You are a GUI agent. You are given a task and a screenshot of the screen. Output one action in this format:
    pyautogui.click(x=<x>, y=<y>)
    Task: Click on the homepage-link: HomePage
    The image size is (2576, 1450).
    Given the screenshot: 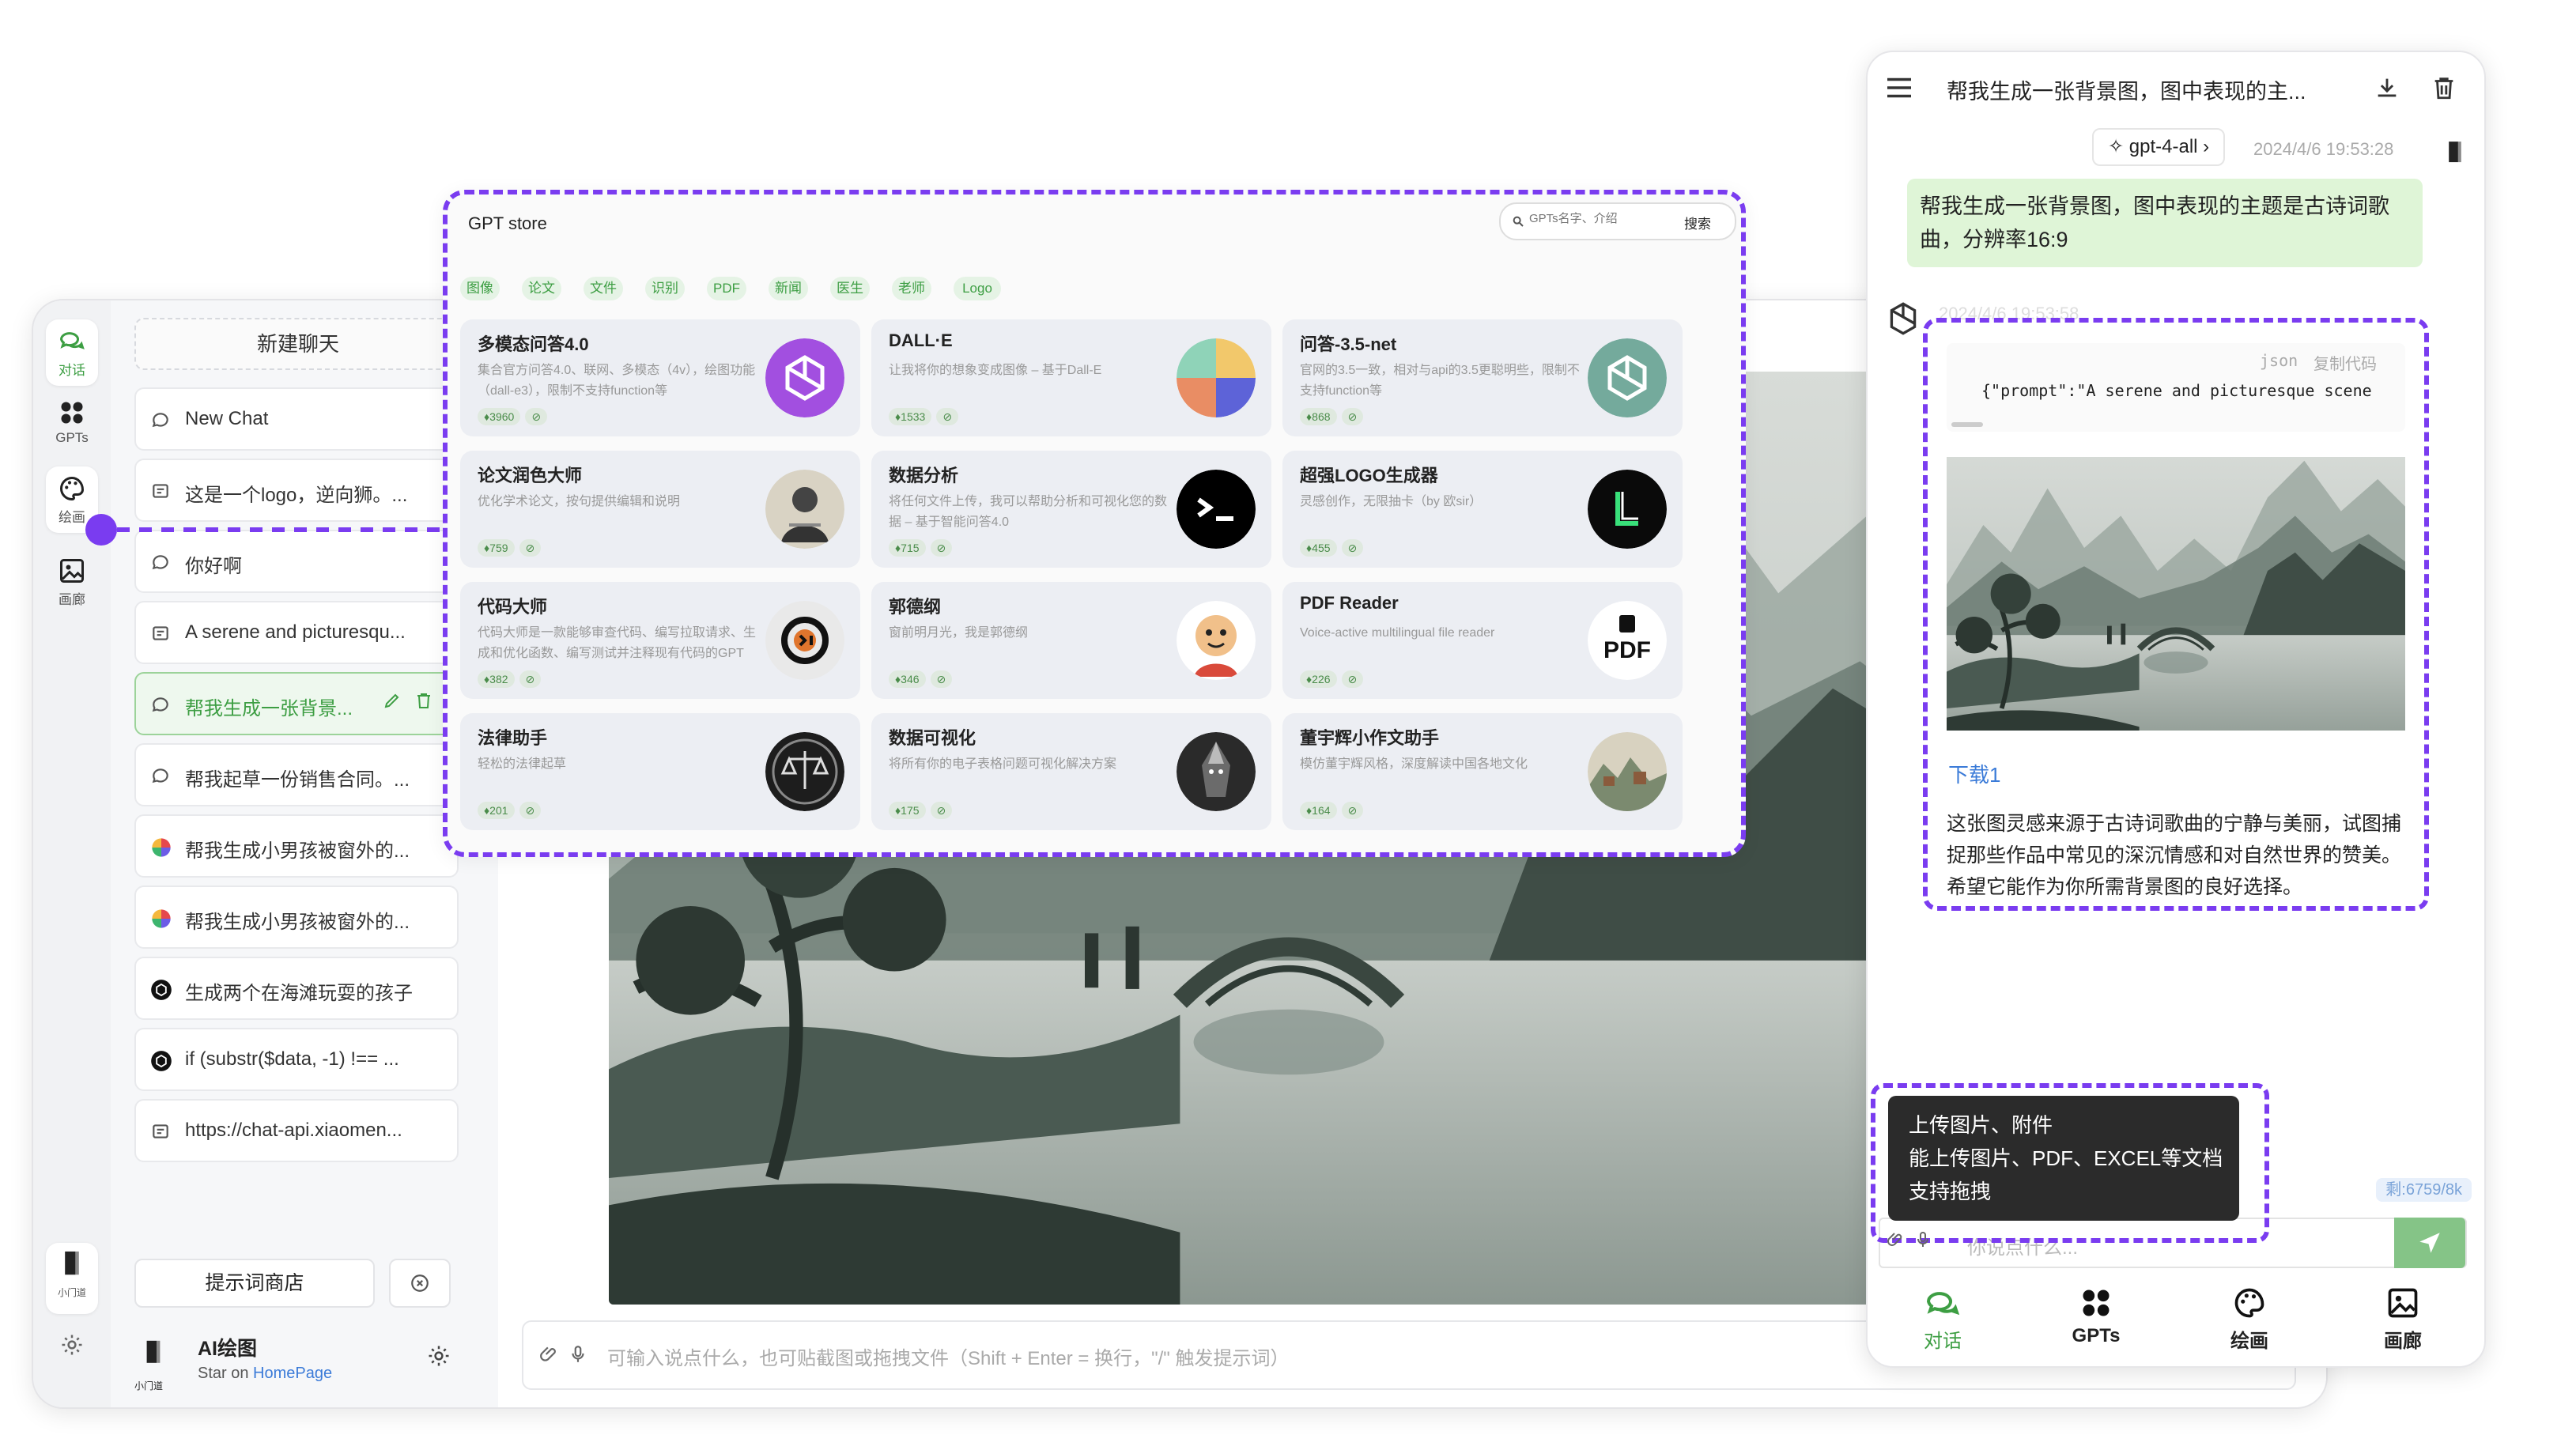 What is the action you would take?
    pyautogui.click(x=292, y=1373)
    